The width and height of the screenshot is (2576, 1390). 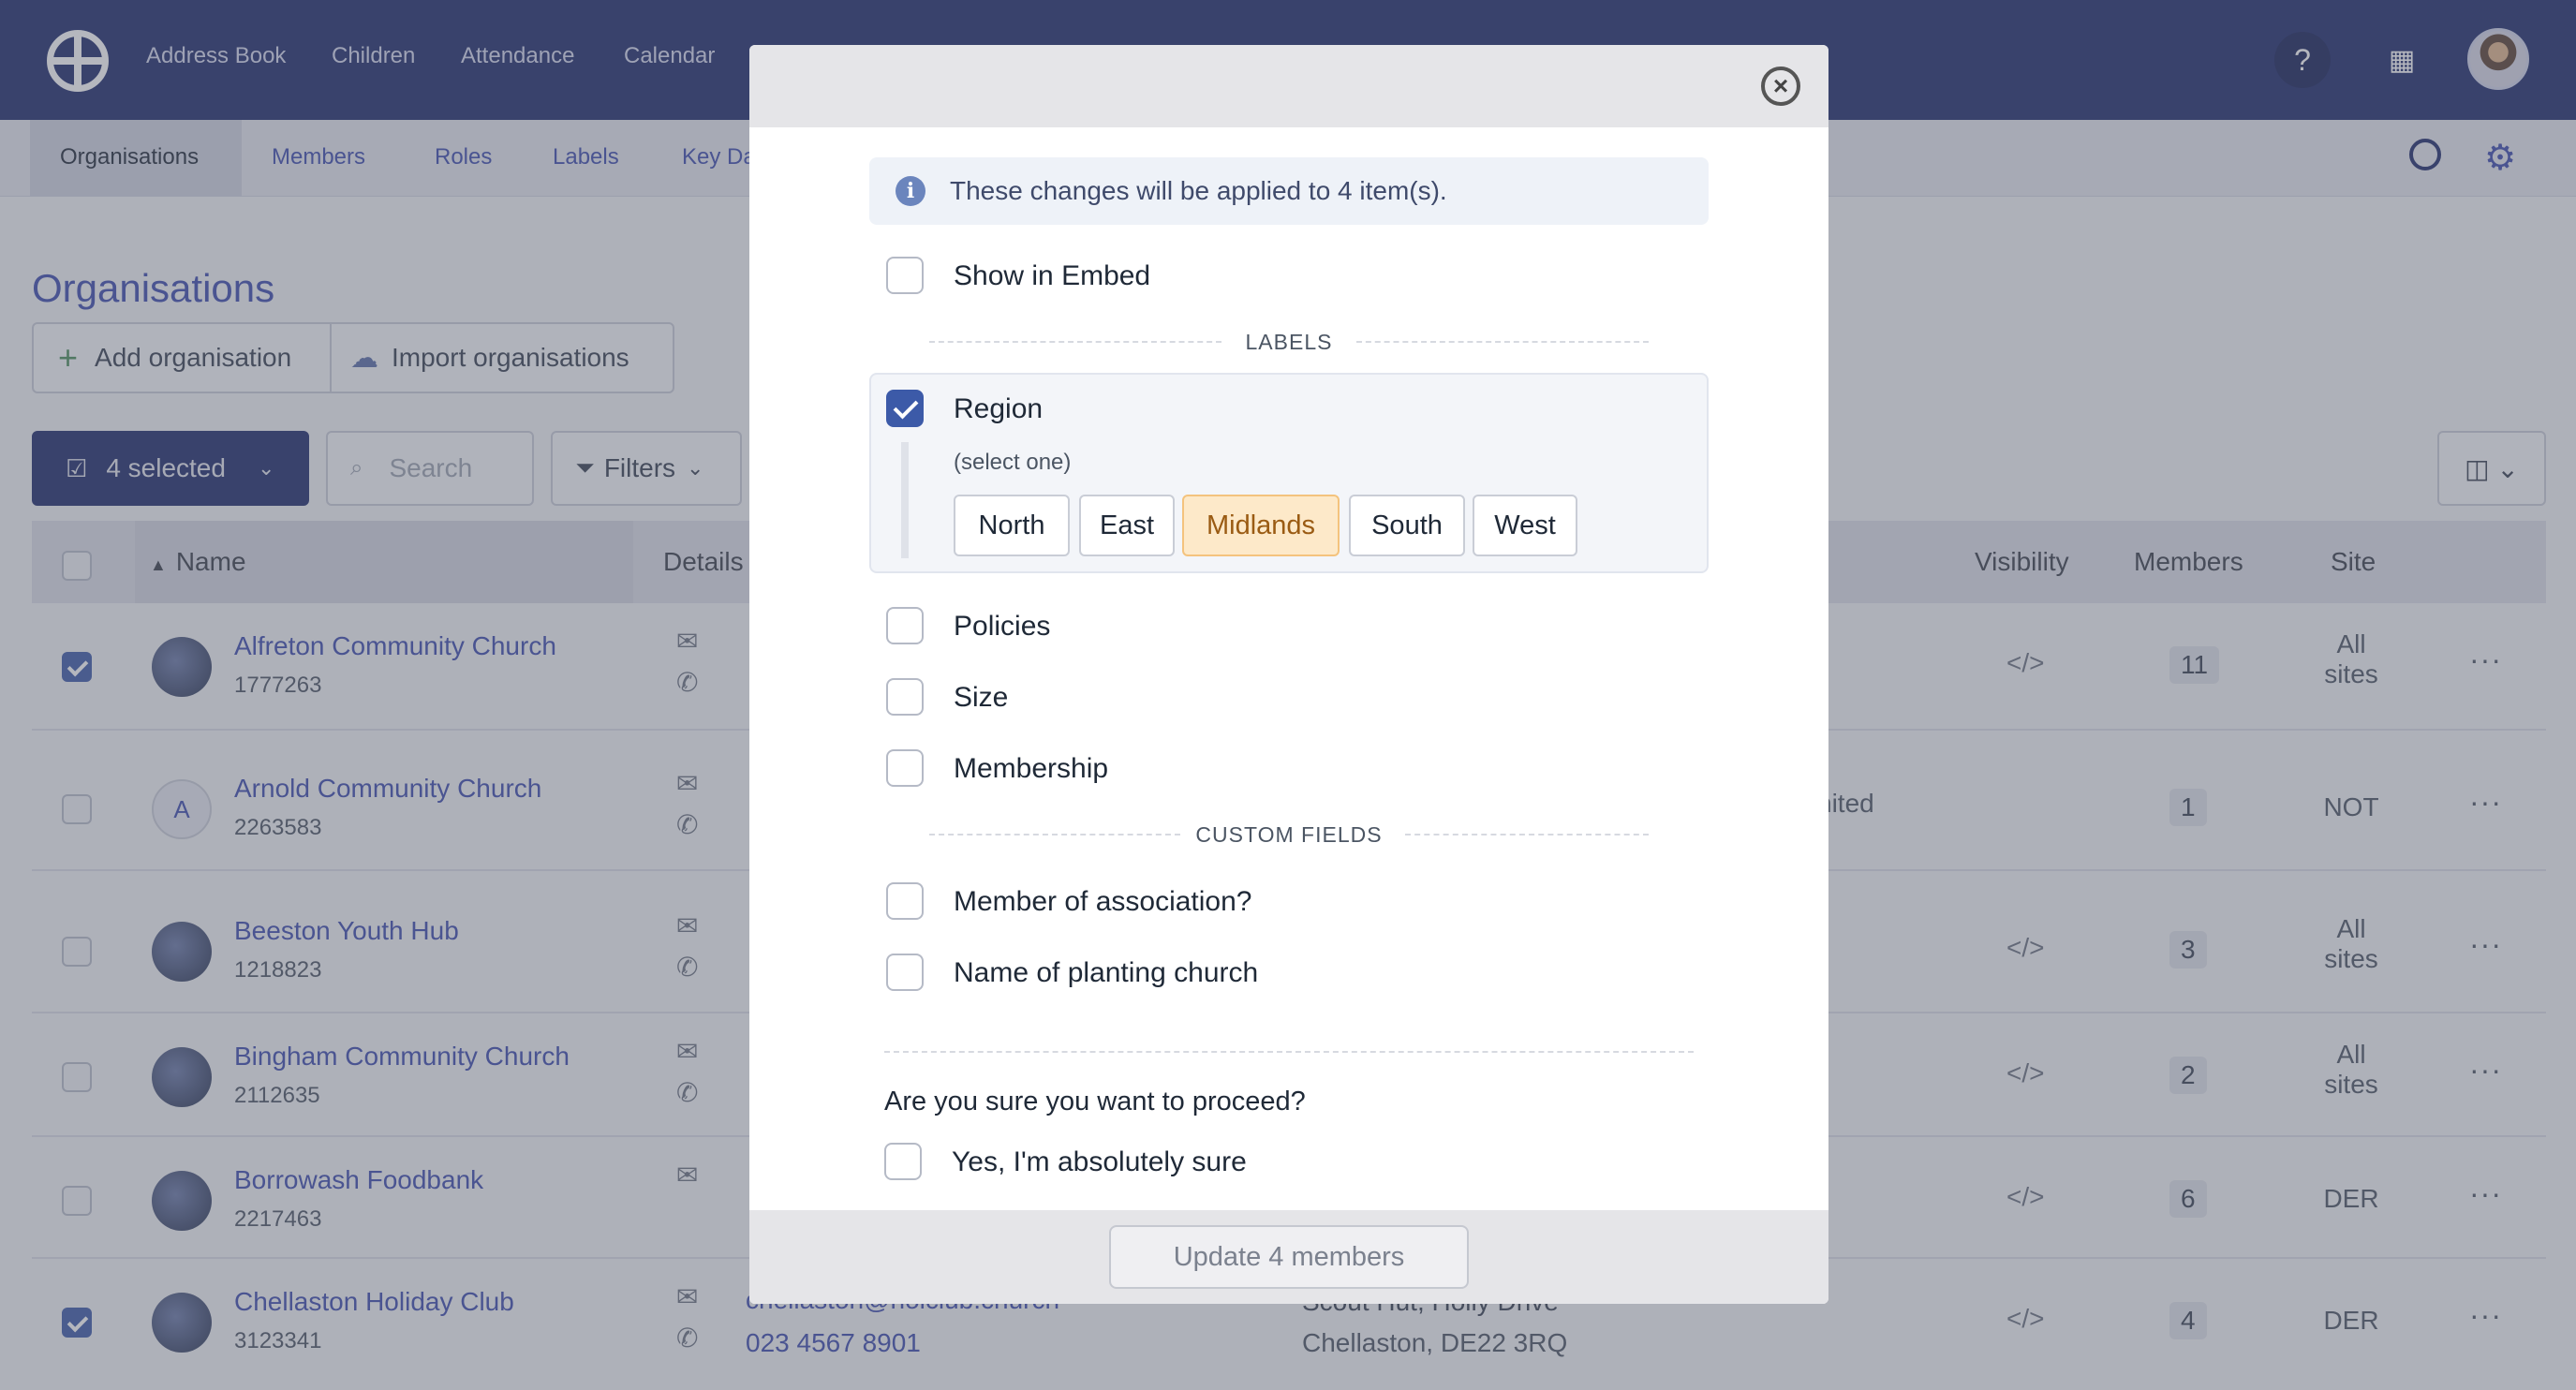 I want to click on confirm-question: Are you sure you want to proceed?, so click(x=1095, y=1101).